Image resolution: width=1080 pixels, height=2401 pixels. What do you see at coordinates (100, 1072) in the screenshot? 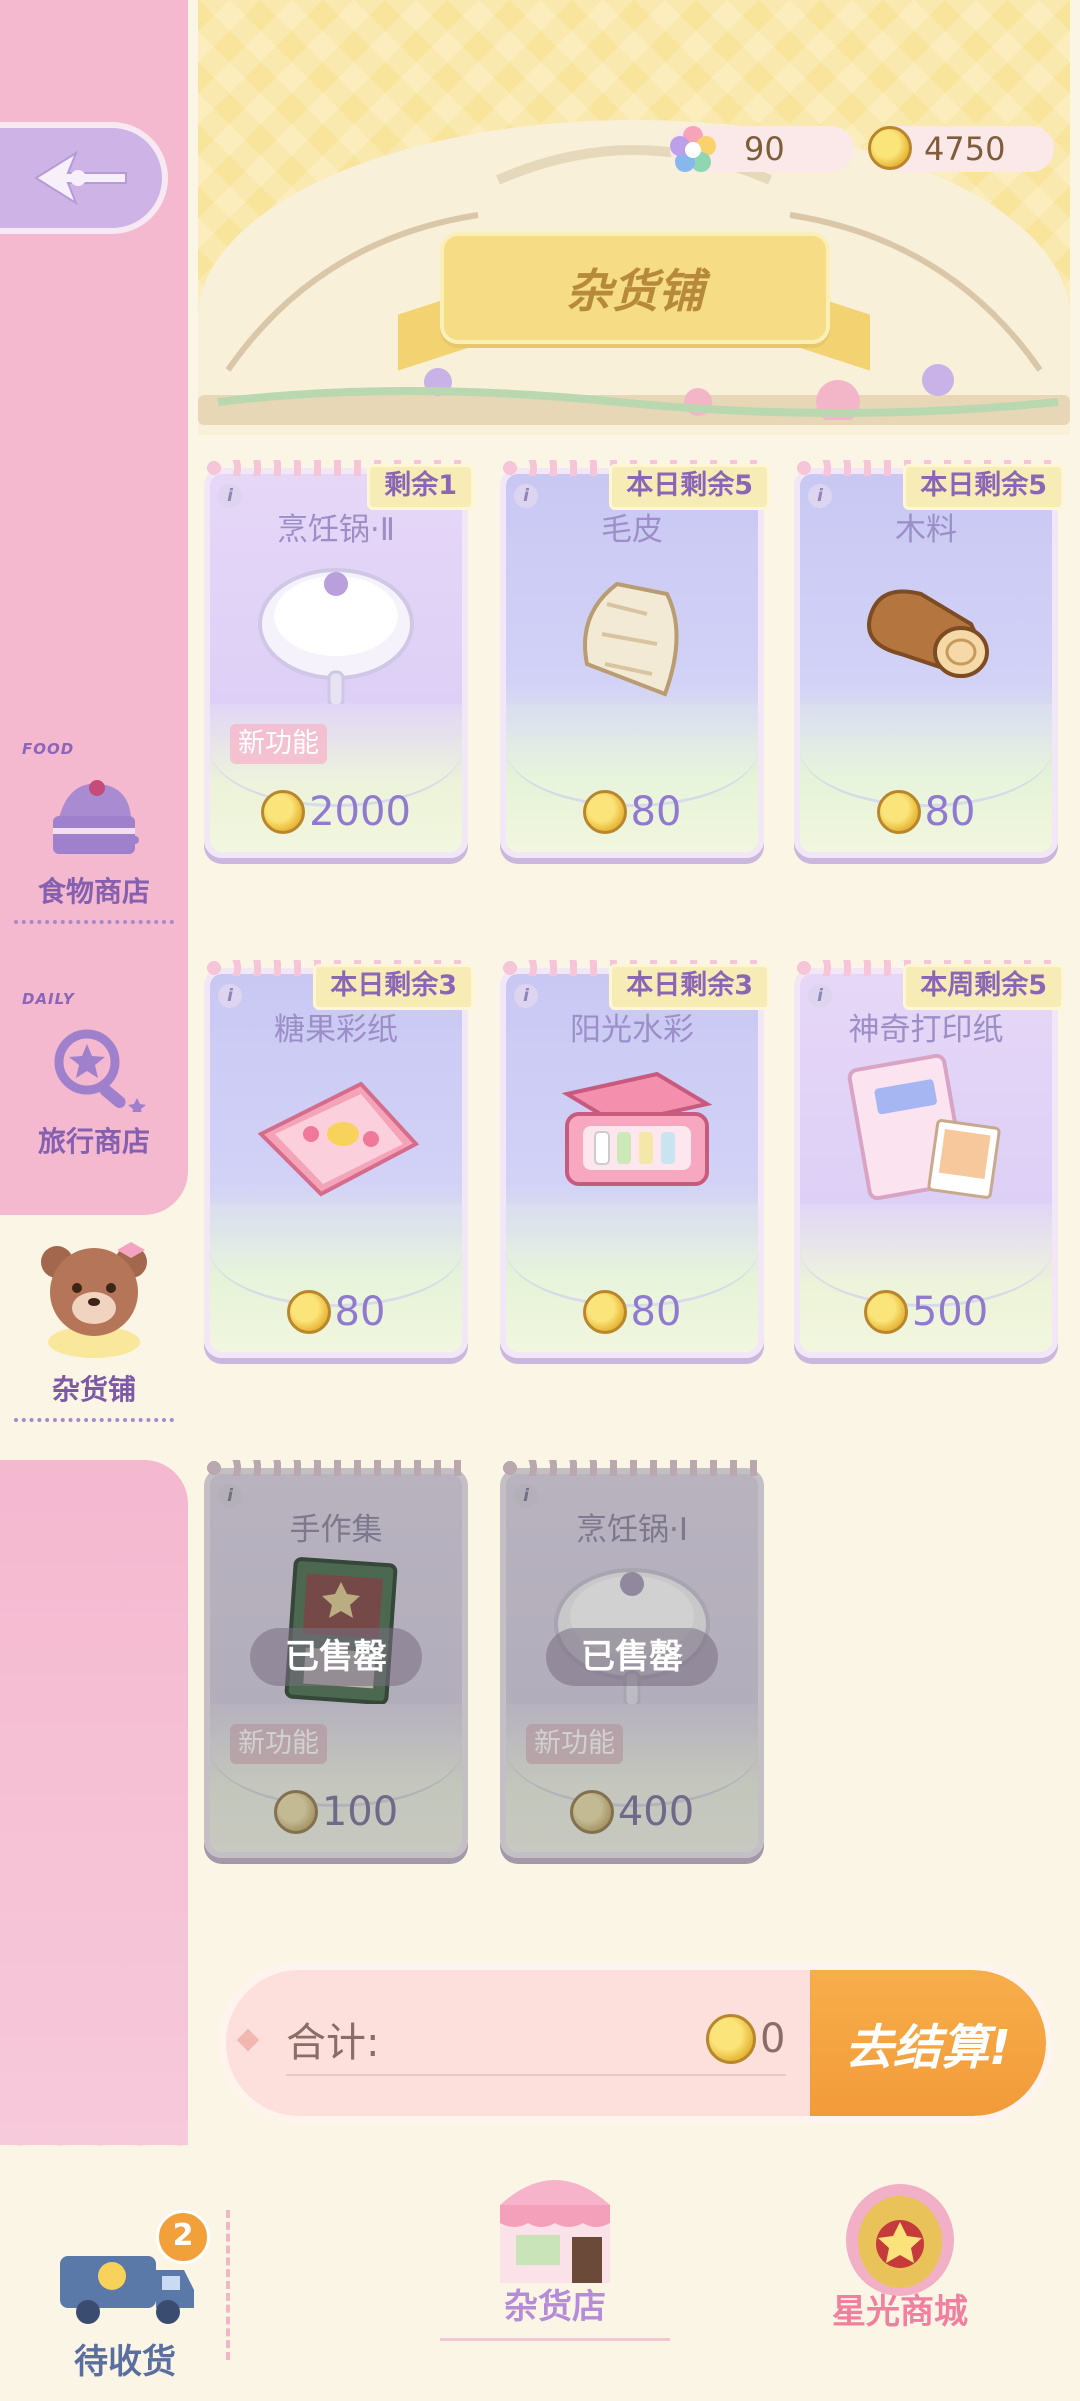
I see `magnifier-star-icon` at bounding box center [100, 1072].